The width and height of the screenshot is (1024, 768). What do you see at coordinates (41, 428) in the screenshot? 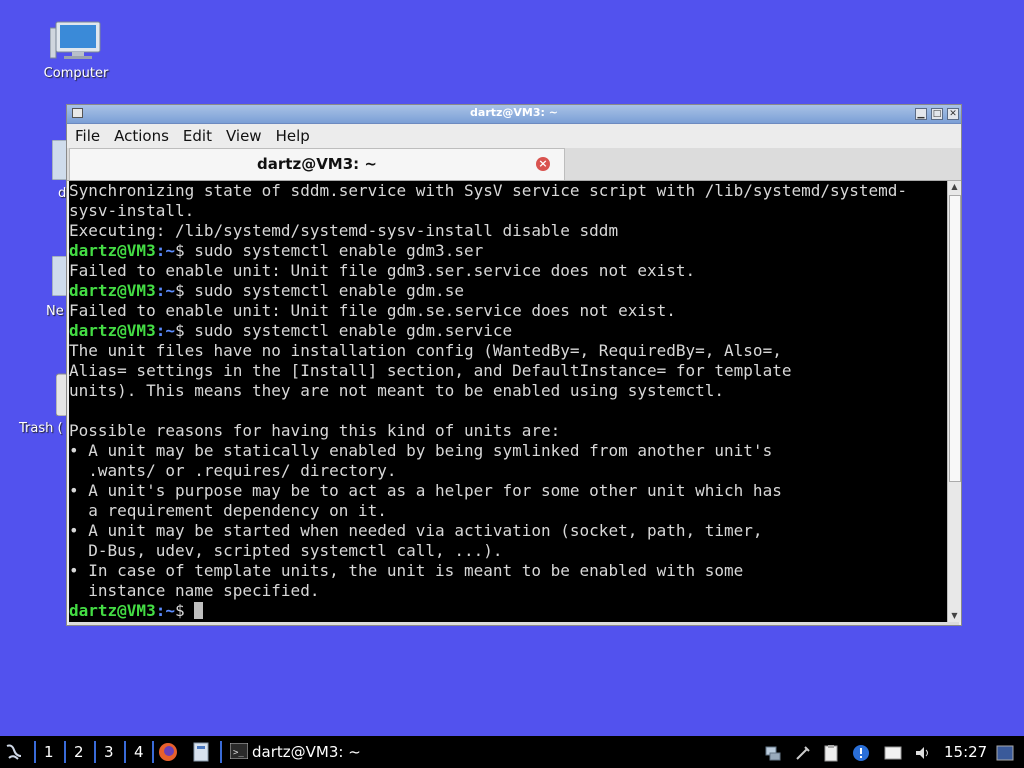
I see `desktop-label-partial-3: Trash (` at bounding box center [41, 428].